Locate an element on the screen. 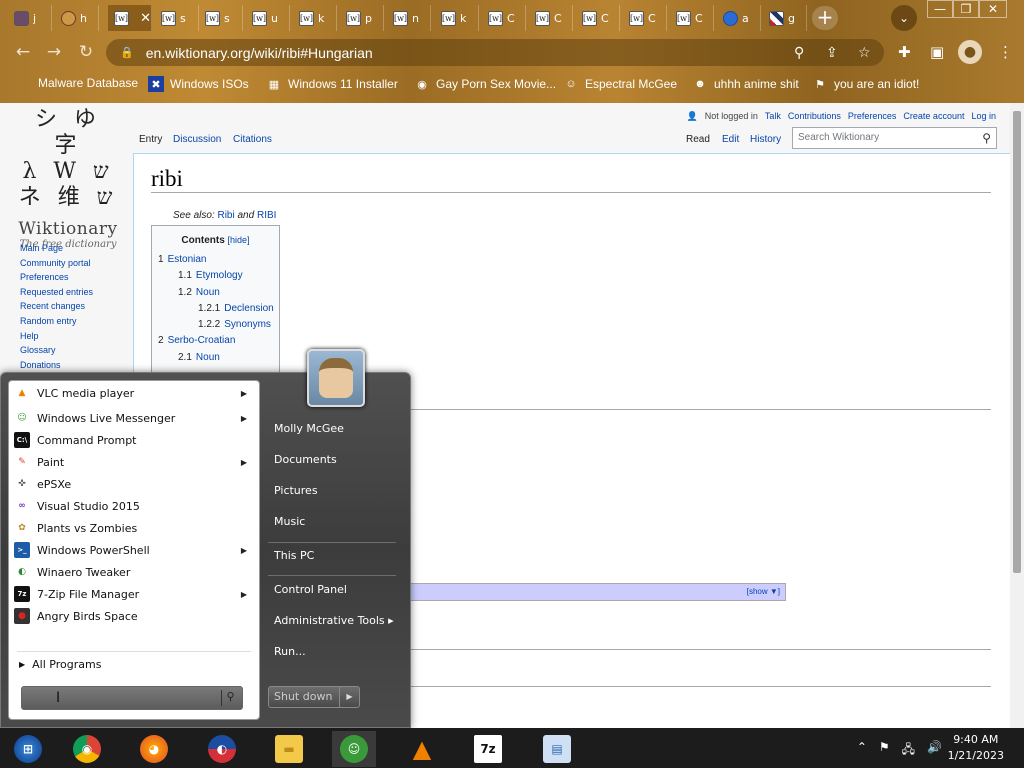 Image resolution: width=1024 pixels, height=768 pixels. start-right-link: Administrative Tools ▸ is located at coordinates (334, 620).